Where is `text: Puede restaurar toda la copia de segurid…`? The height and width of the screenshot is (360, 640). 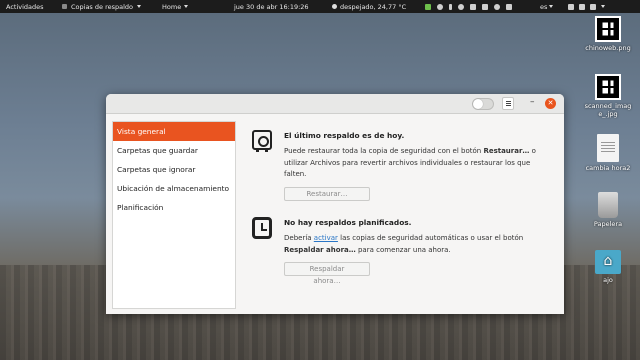
text: Puede restaurar toda la copia de segurid… is located at coordinates (384, 151).